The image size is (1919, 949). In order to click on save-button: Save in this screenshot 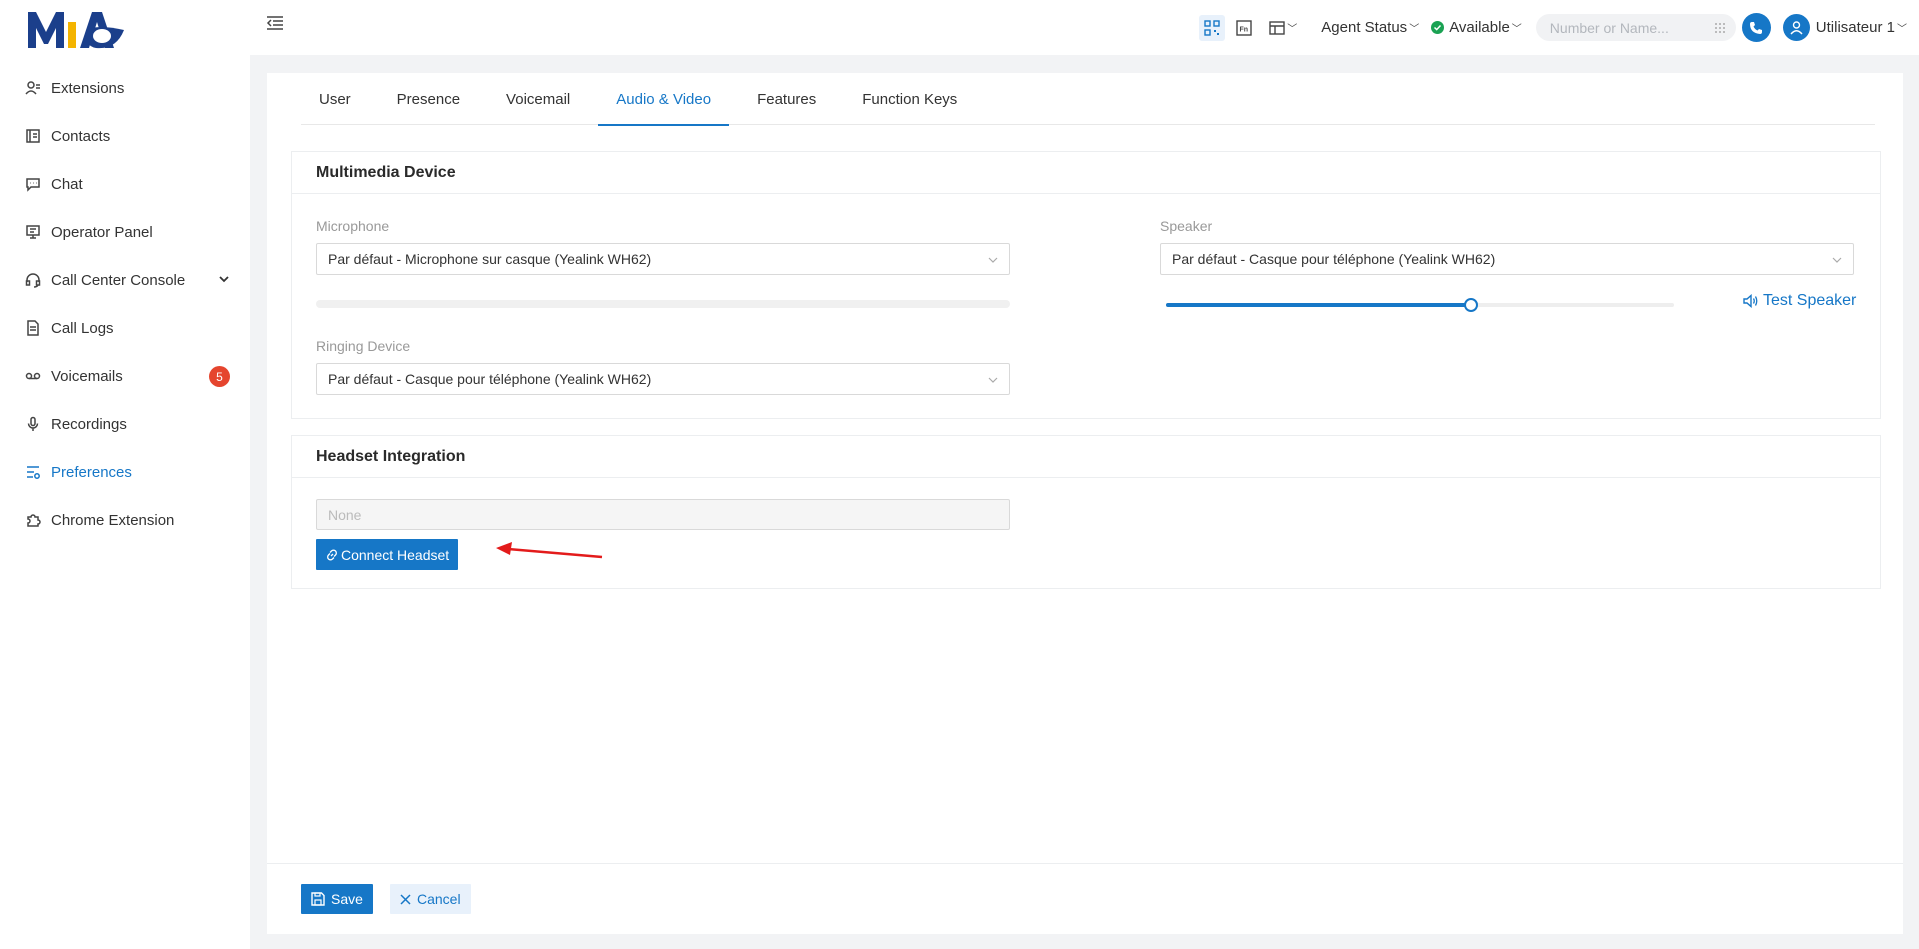, I will do `click(337, 899)`.